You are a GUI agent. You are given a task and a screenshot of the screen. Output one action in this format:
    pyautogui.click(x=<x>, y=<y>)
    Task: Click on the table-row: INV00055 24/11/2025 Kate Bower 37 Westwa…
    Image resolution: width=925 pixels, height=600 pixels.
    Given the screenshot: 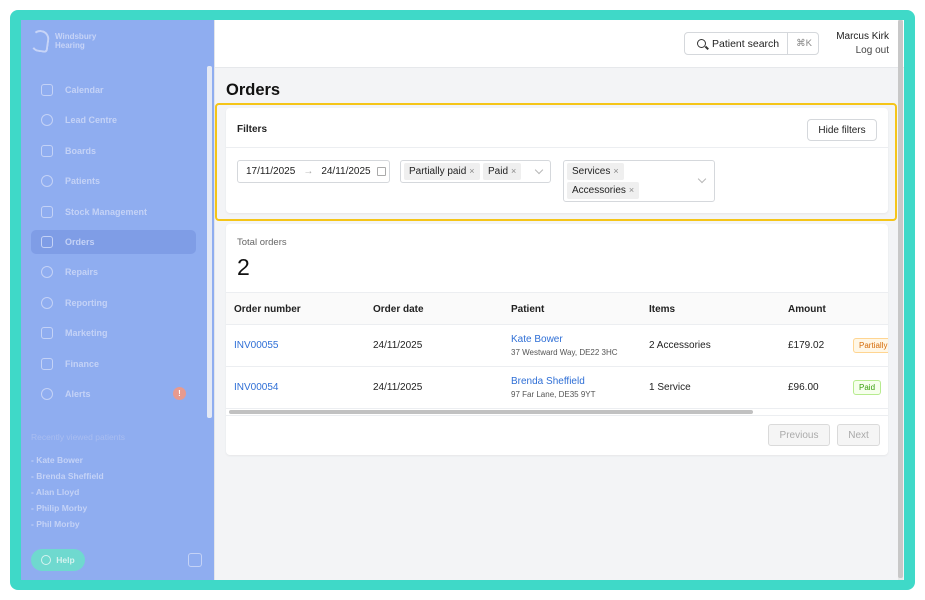 What is the action you would take?
    pyautogui.click(x=557, y=346)
    